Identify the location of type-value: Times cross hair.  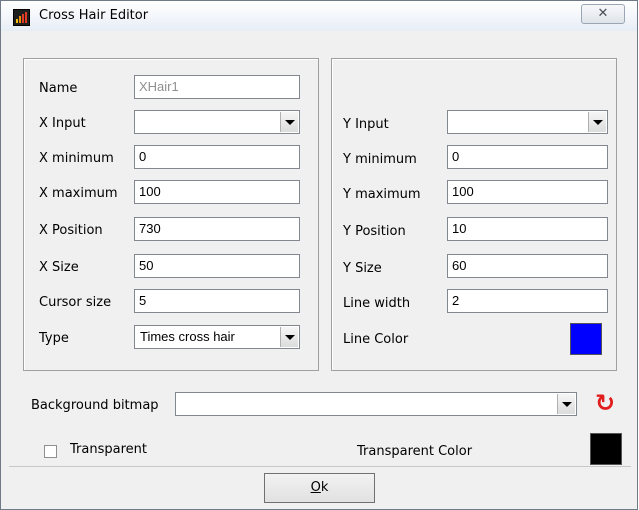
(187, 336).